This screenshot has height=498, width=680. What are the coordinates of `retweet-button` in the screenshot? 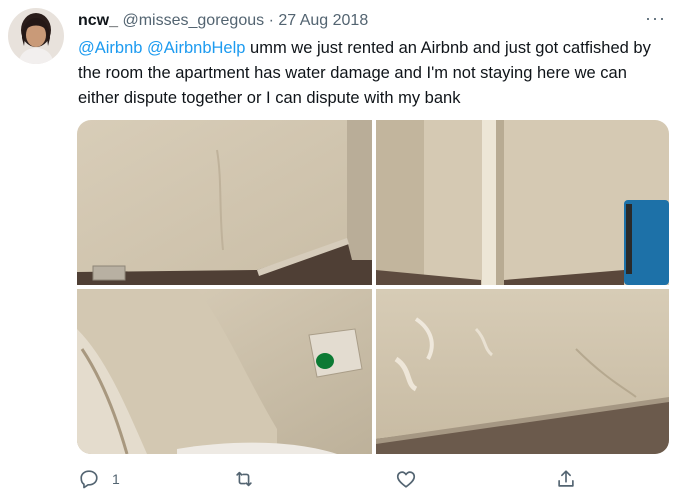 It's located at (250, 479).